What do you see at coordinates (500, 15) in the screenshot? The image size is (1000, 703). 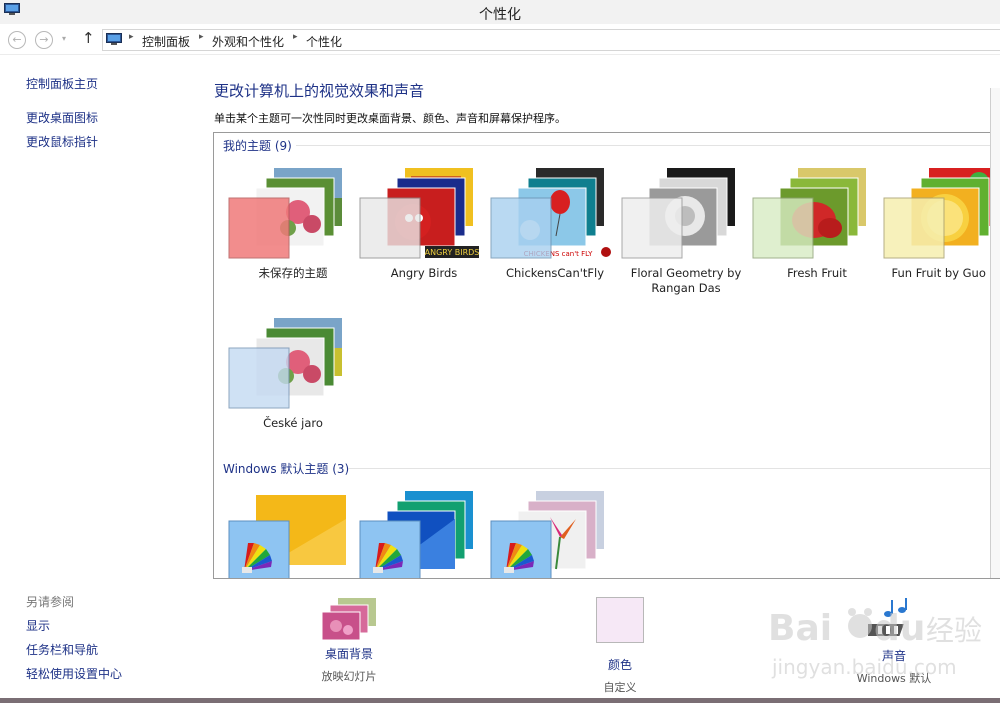 I see `window-title: 个性化` at bounding box center [500, 15].